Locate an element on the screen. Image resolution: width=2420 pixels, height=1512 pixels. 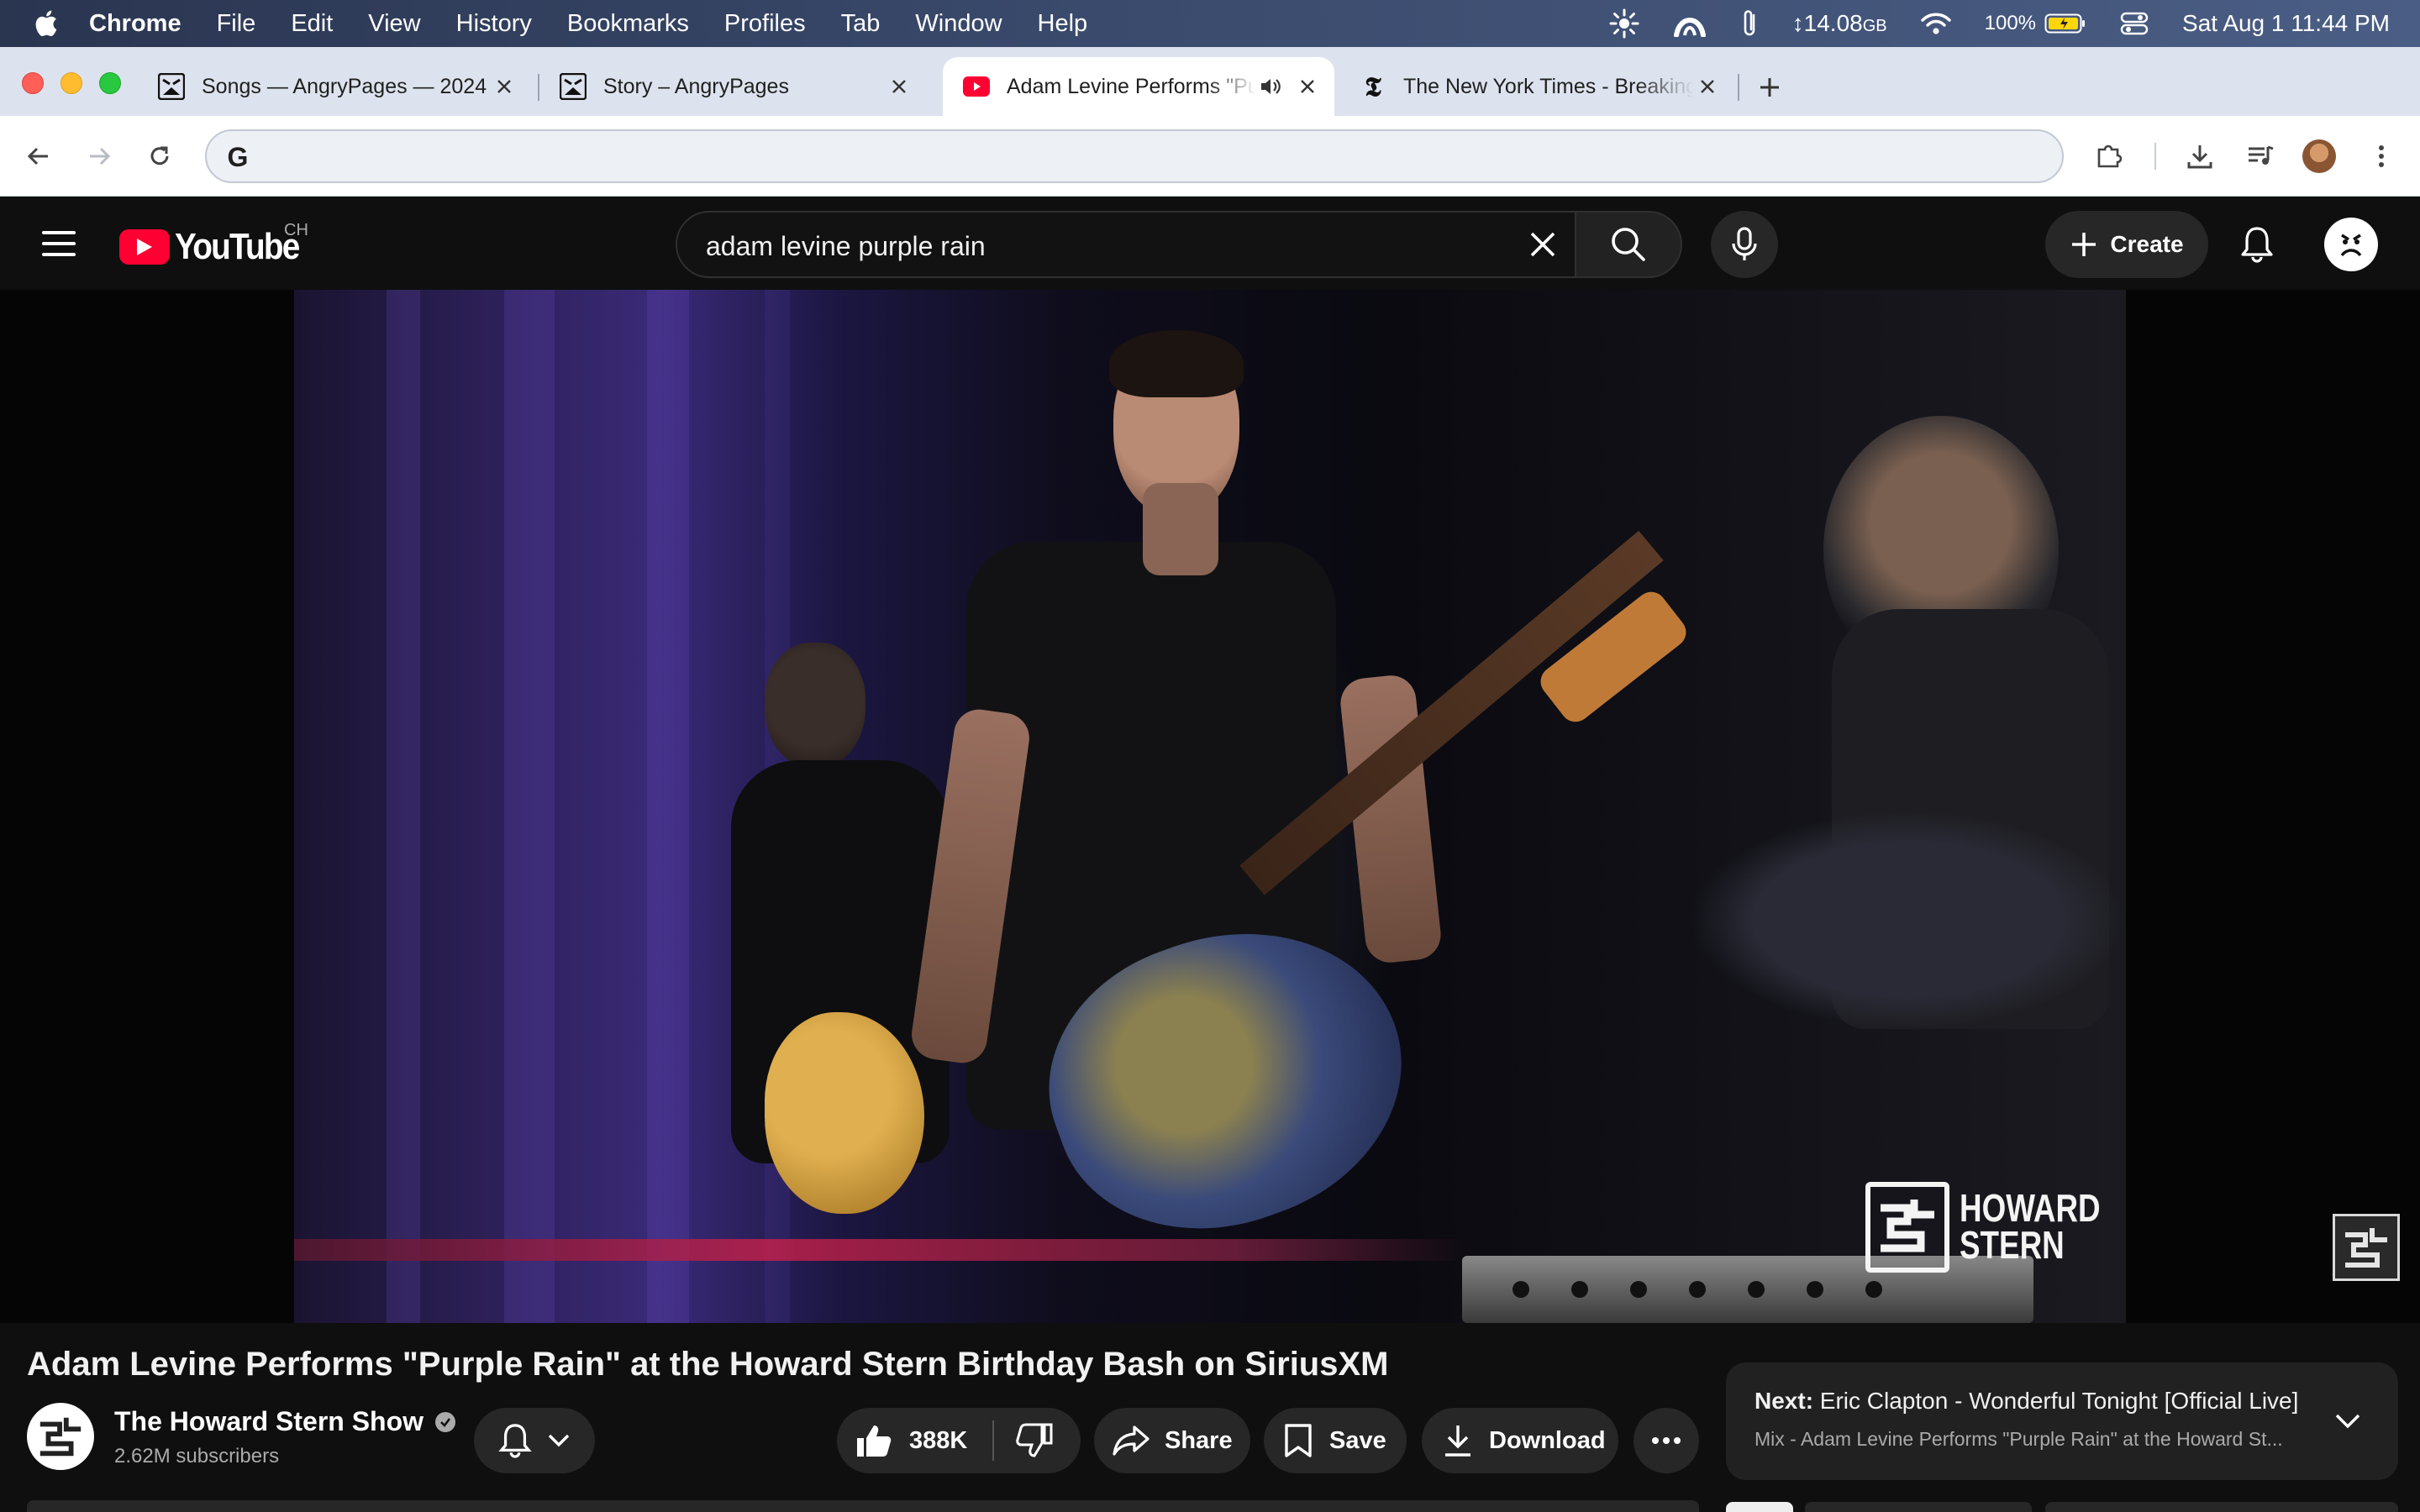
tab-youtube-adam-levine: Adam Levine Performs "Purple Rain" is located at coordinates (1138, 86).